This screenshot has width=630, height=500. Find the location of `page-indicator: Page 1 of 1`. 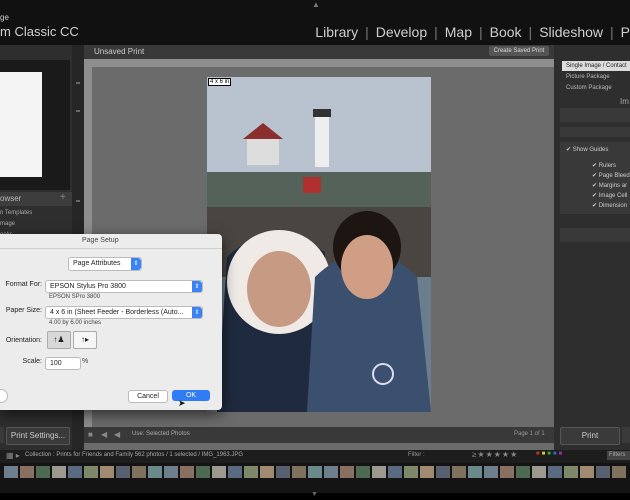

page-indicator: Page 1 of 1 is located at coordinates (529, 434).